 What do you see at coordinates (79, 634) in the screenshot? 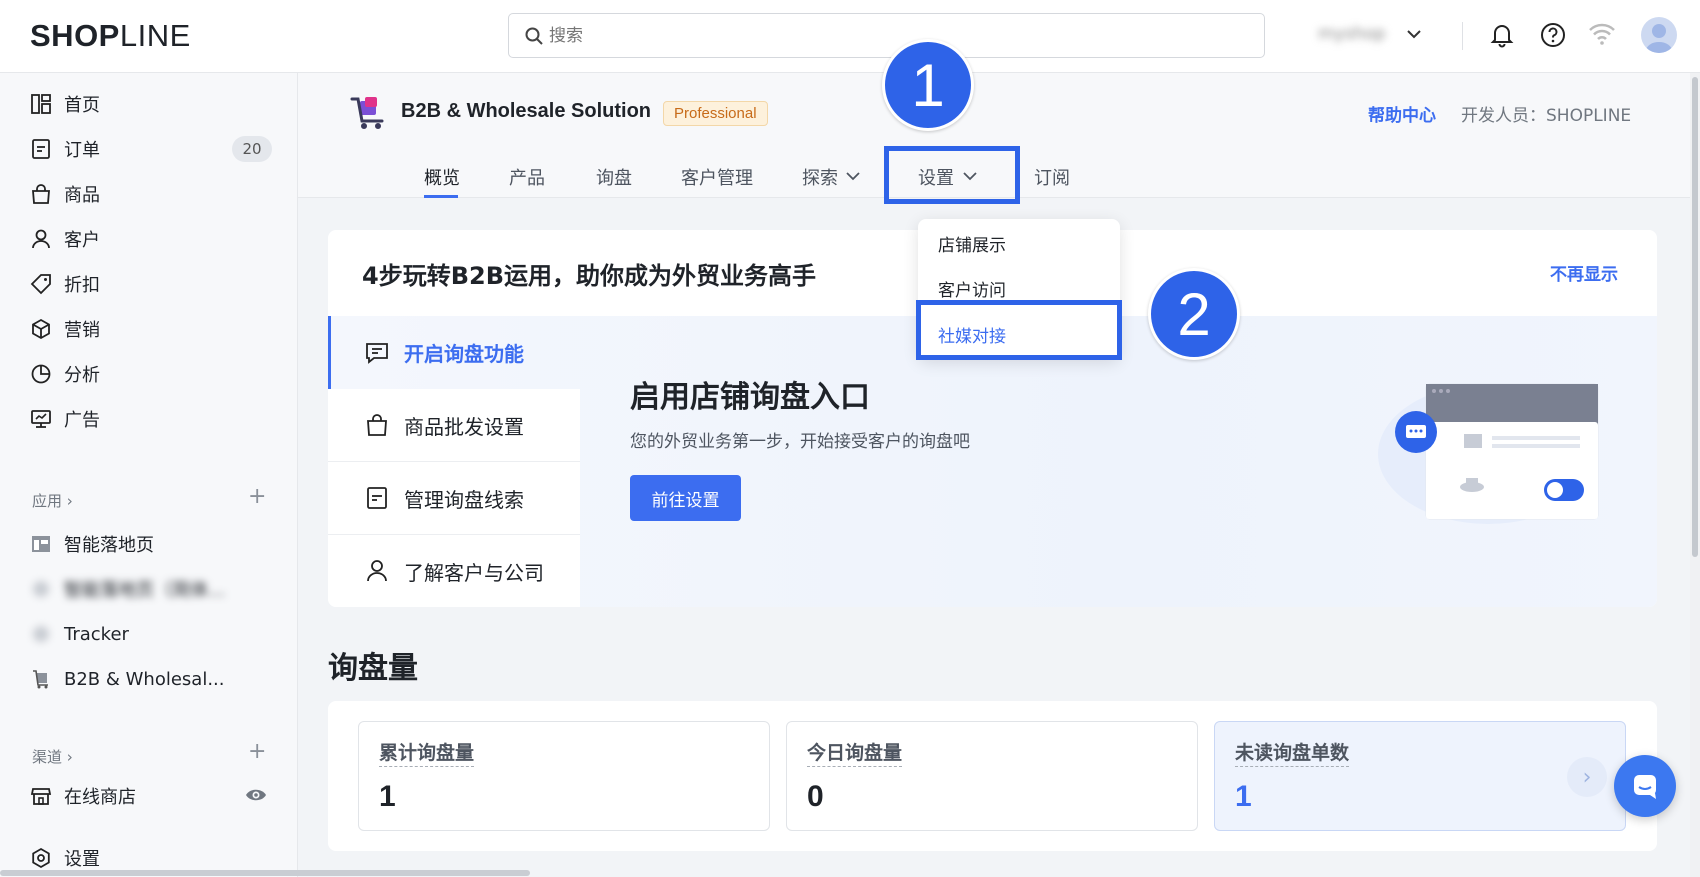
I see `sidebar-app-tracker: Tracker` at bounding box center [79, 634].